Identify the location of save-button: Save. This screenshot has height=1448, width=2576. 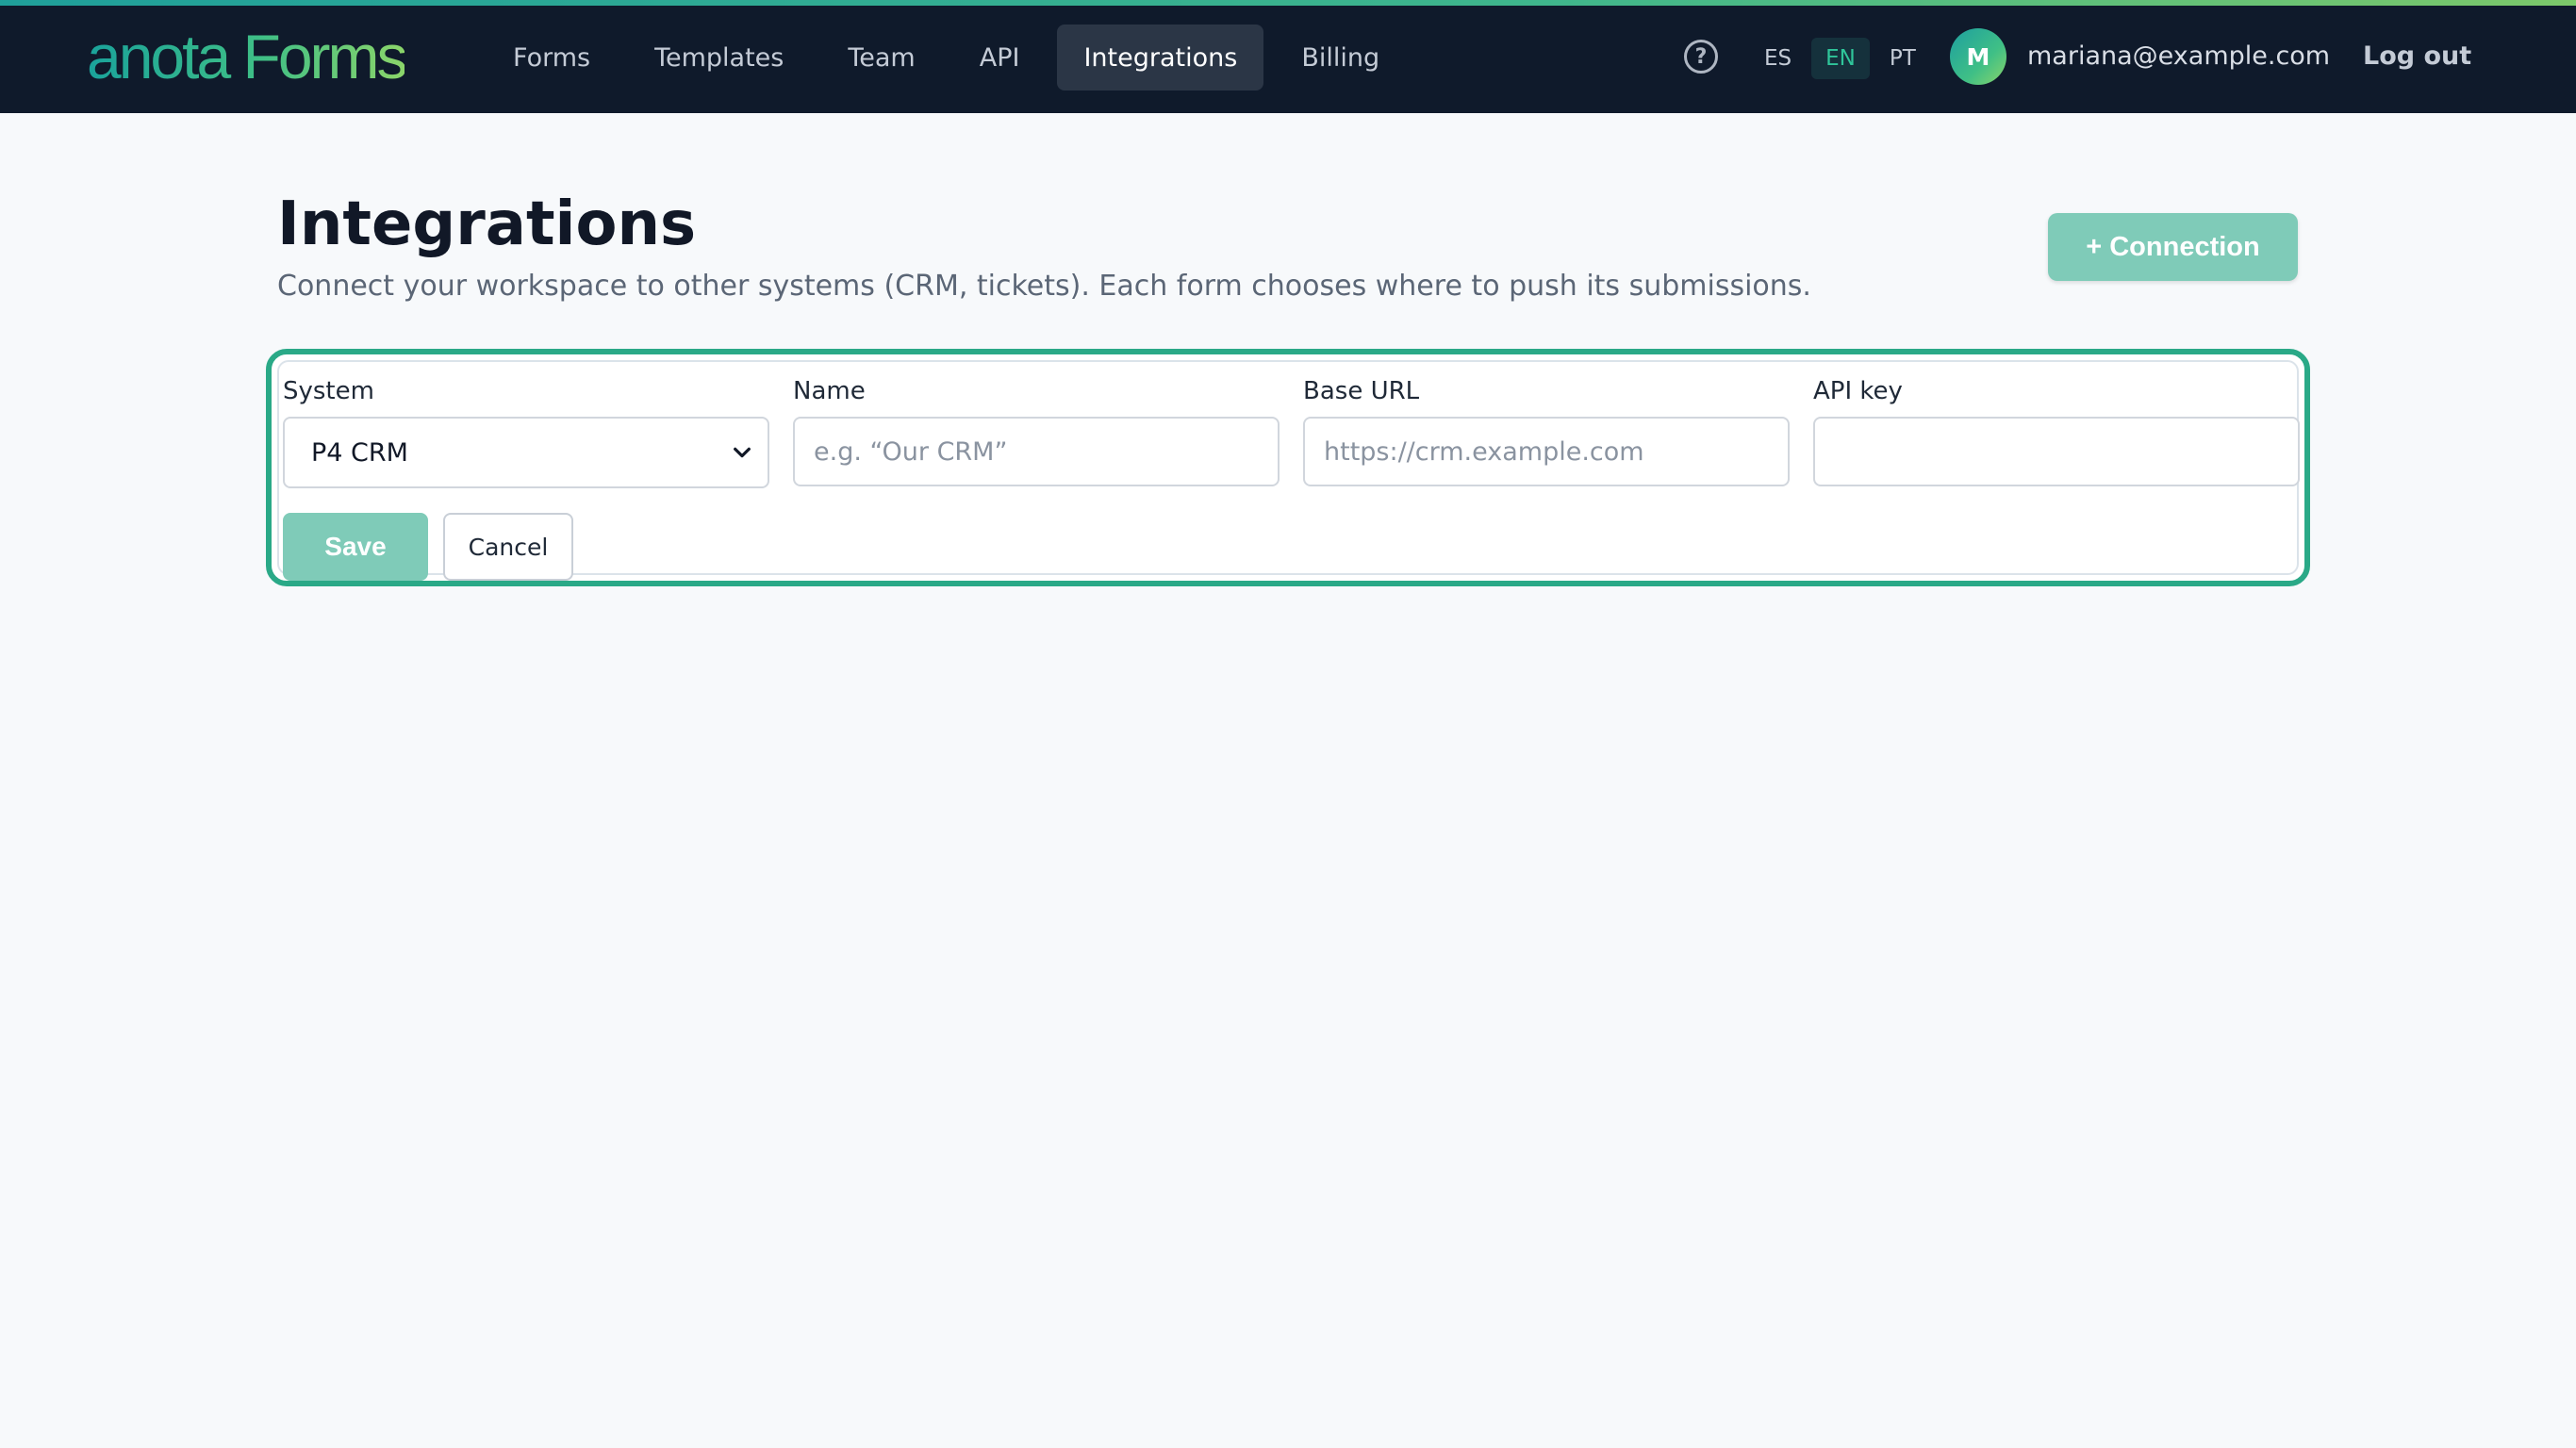
(355, 547).